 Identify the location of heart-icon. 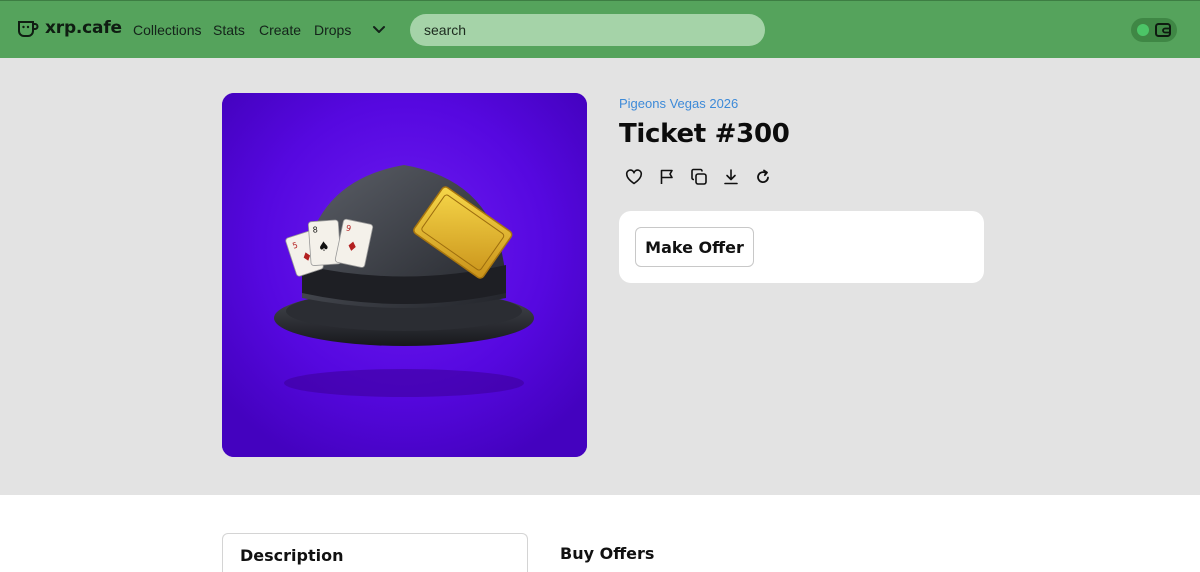
(634, 177).